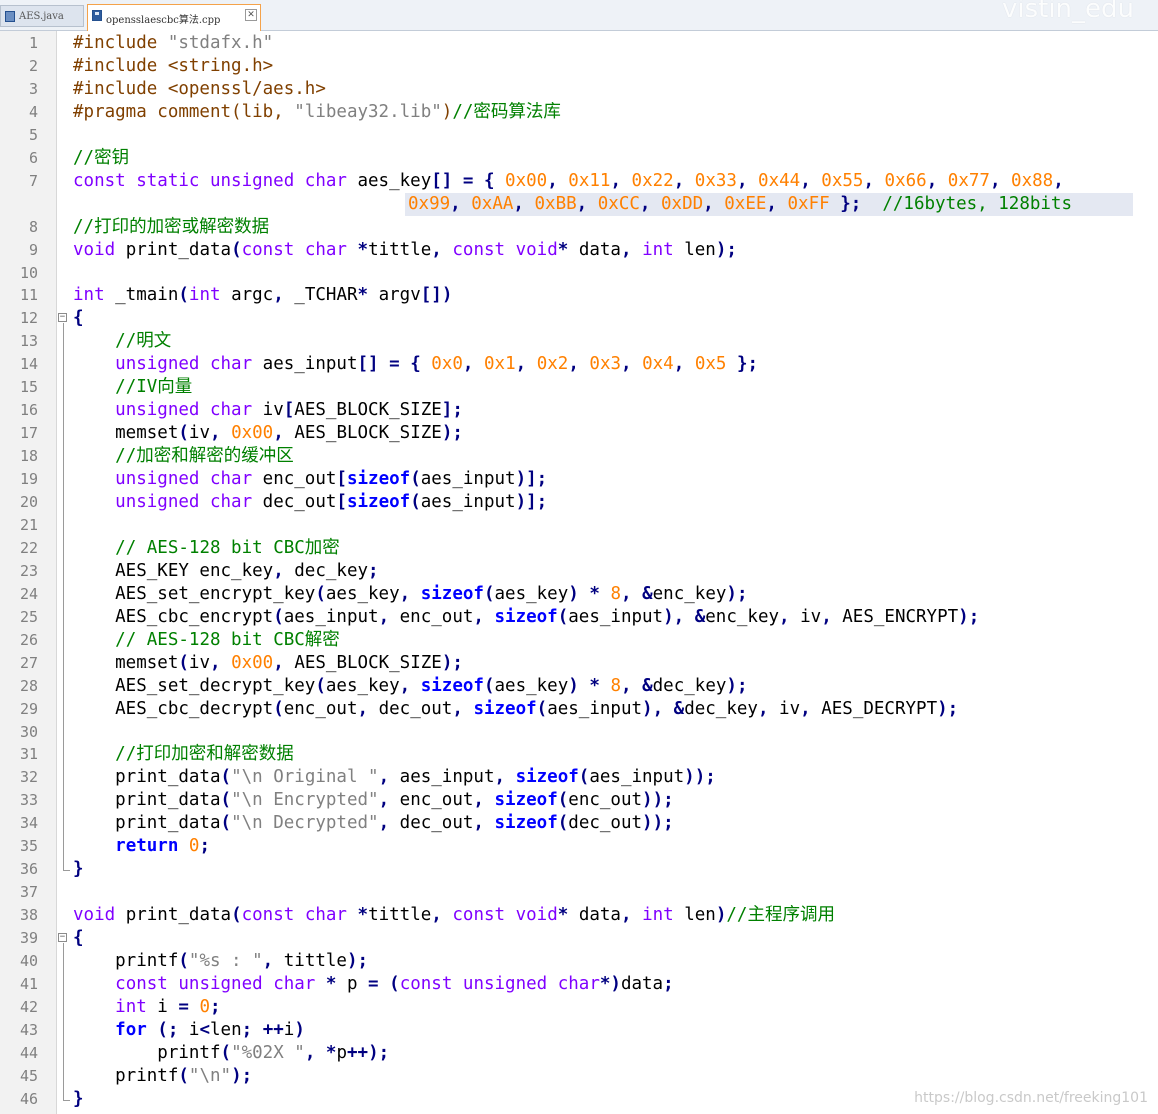 The image size is (1158, 1114). I want to click on code-line: 6 //密钥, so click(579, 158).